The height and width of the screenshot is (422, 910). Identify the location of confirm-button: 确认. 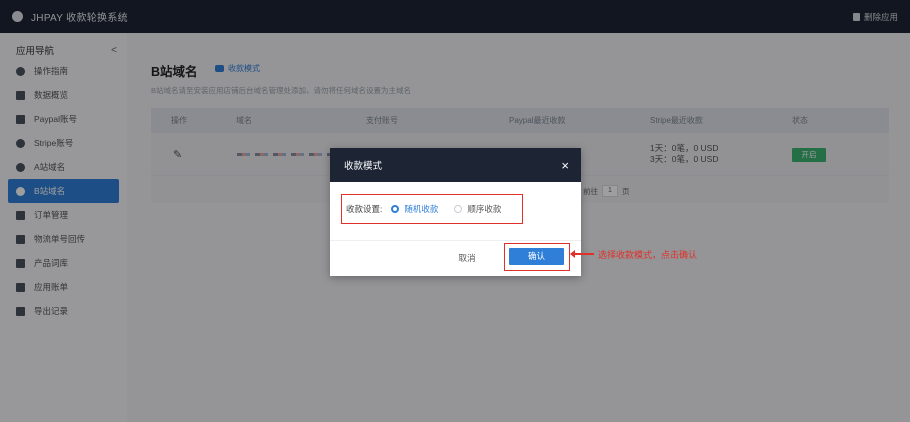
(536, 256).